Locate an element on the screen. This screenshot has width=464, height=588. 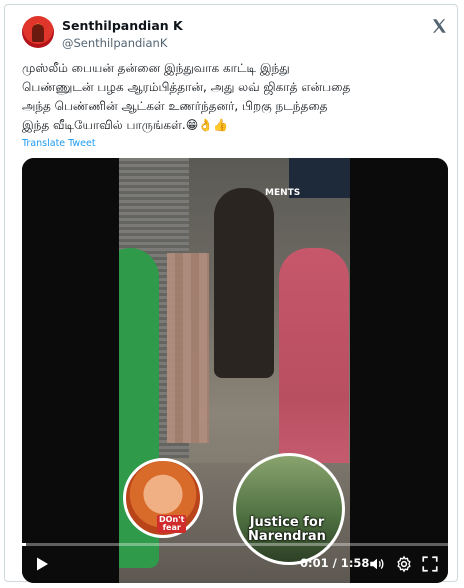
play-icon is located at coordinates (42, 564).